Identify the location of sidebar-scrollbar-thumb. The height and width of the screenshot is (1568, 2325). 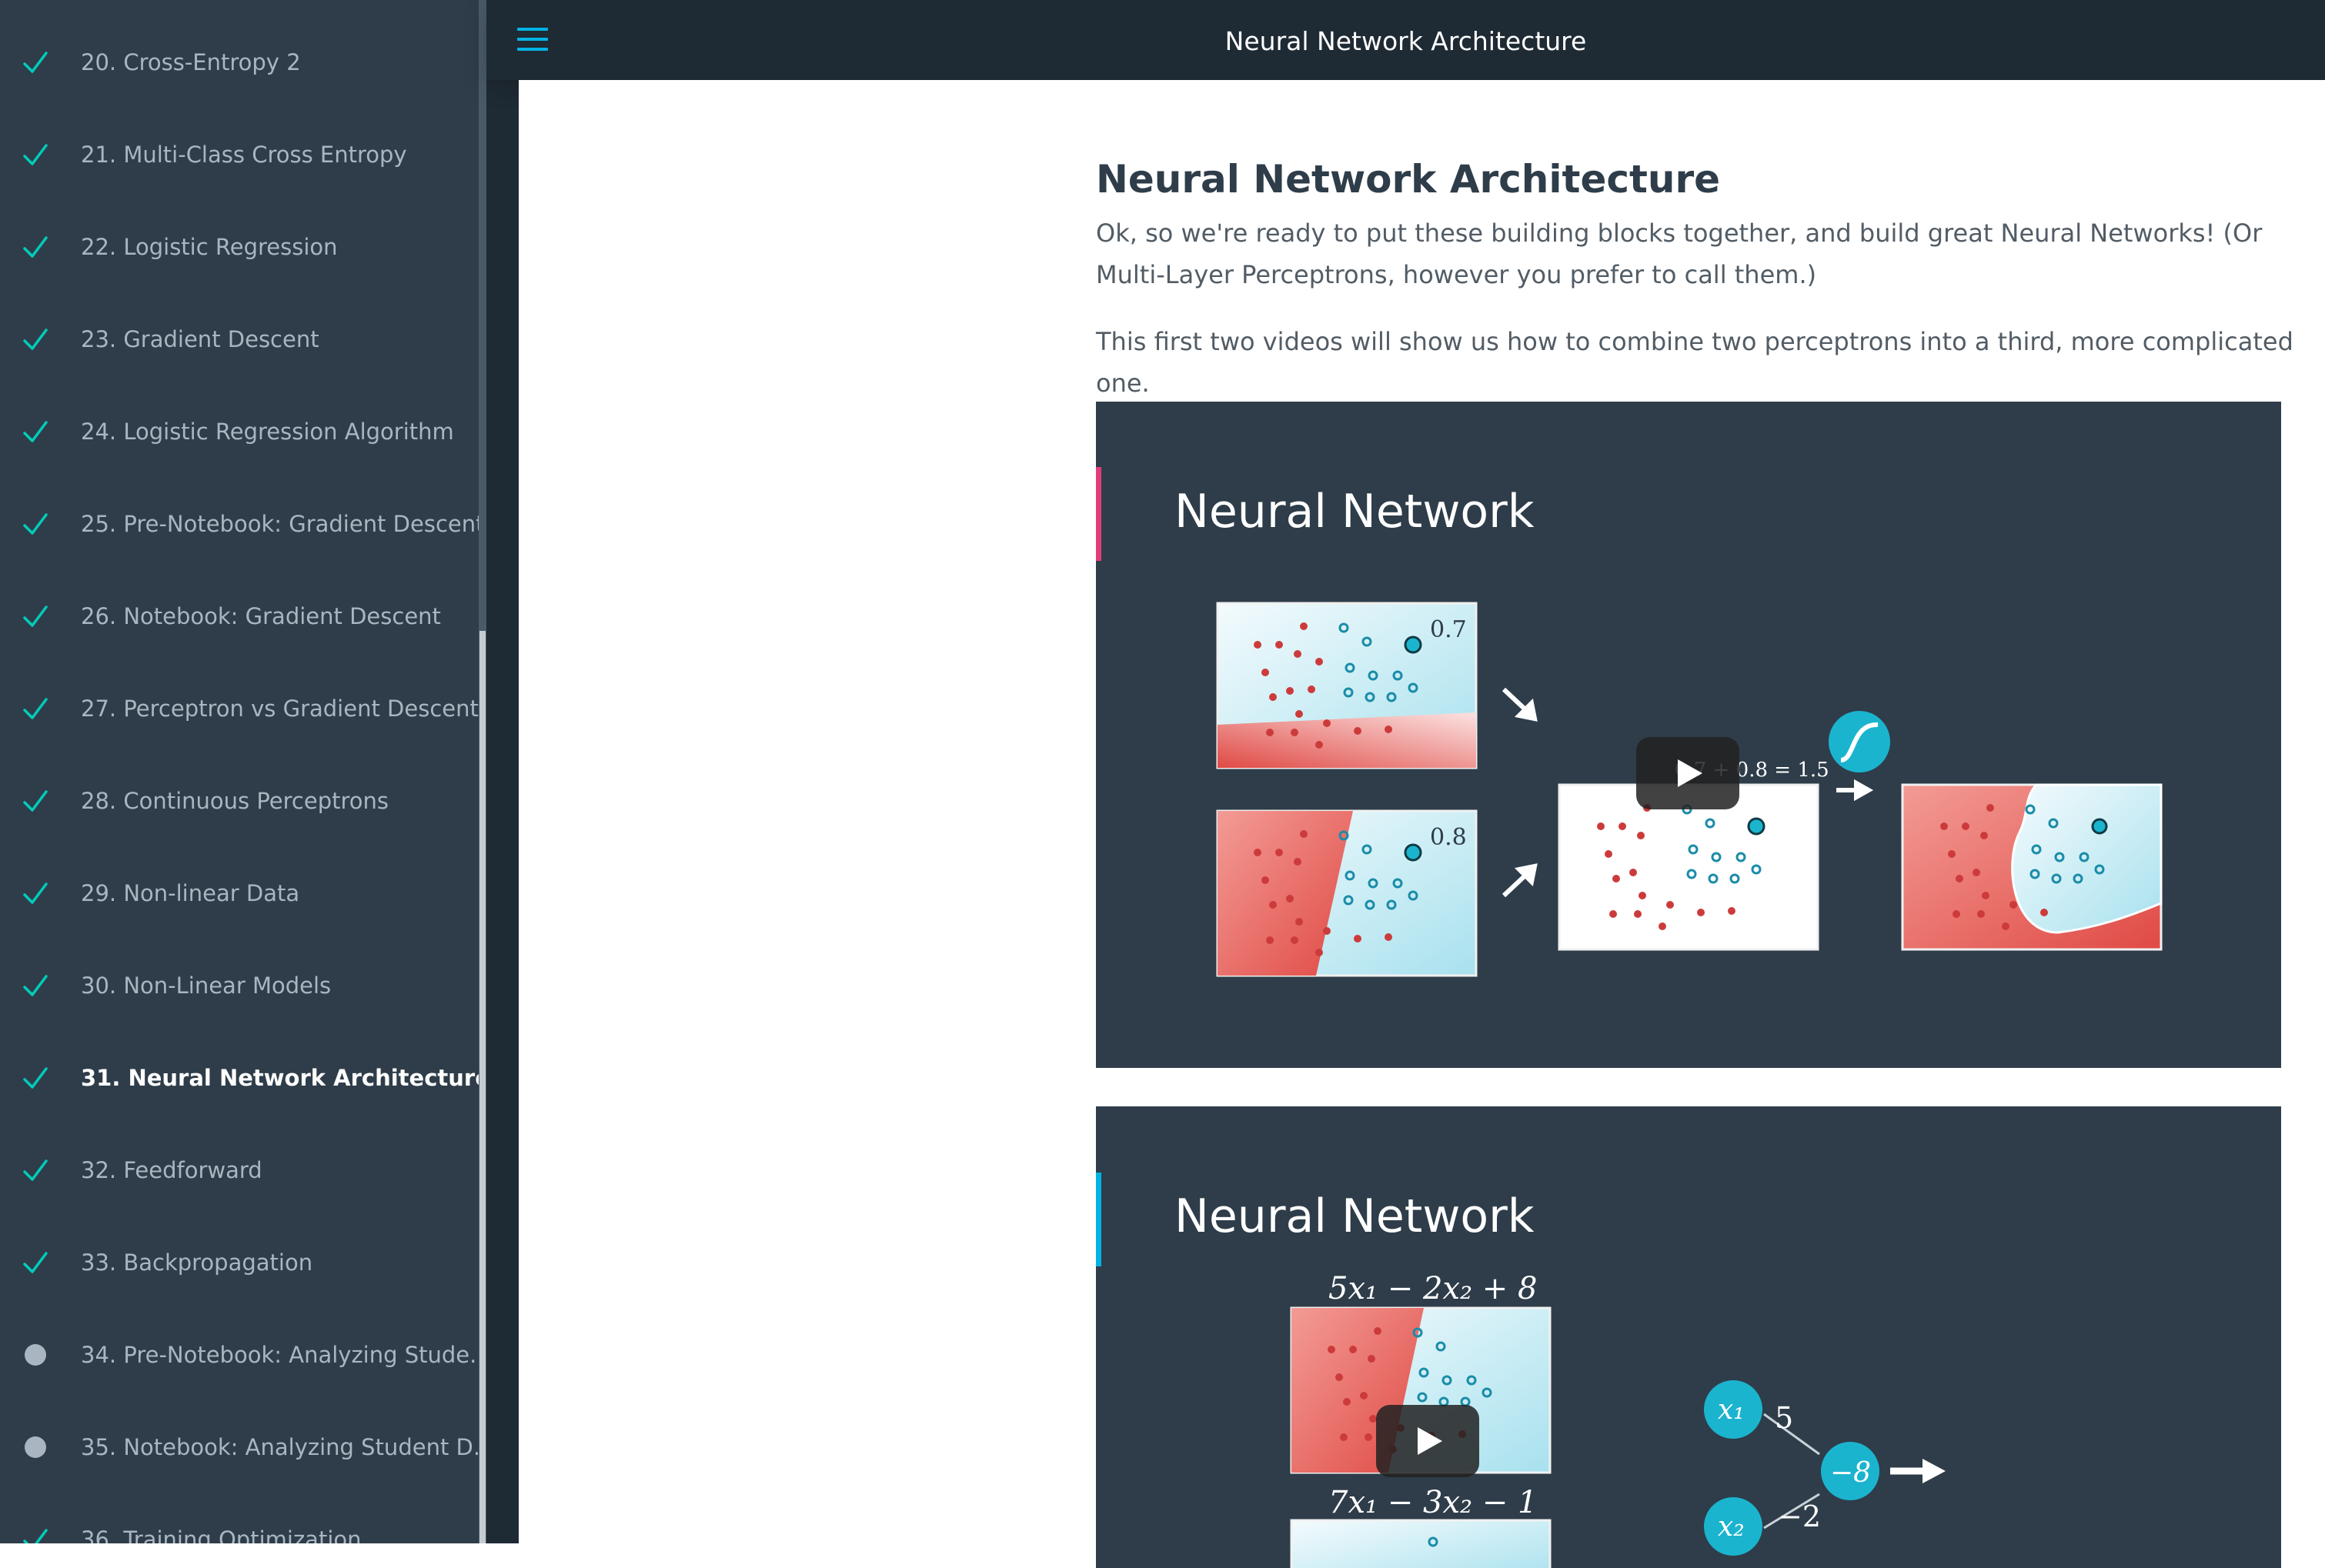
(482, 1087).